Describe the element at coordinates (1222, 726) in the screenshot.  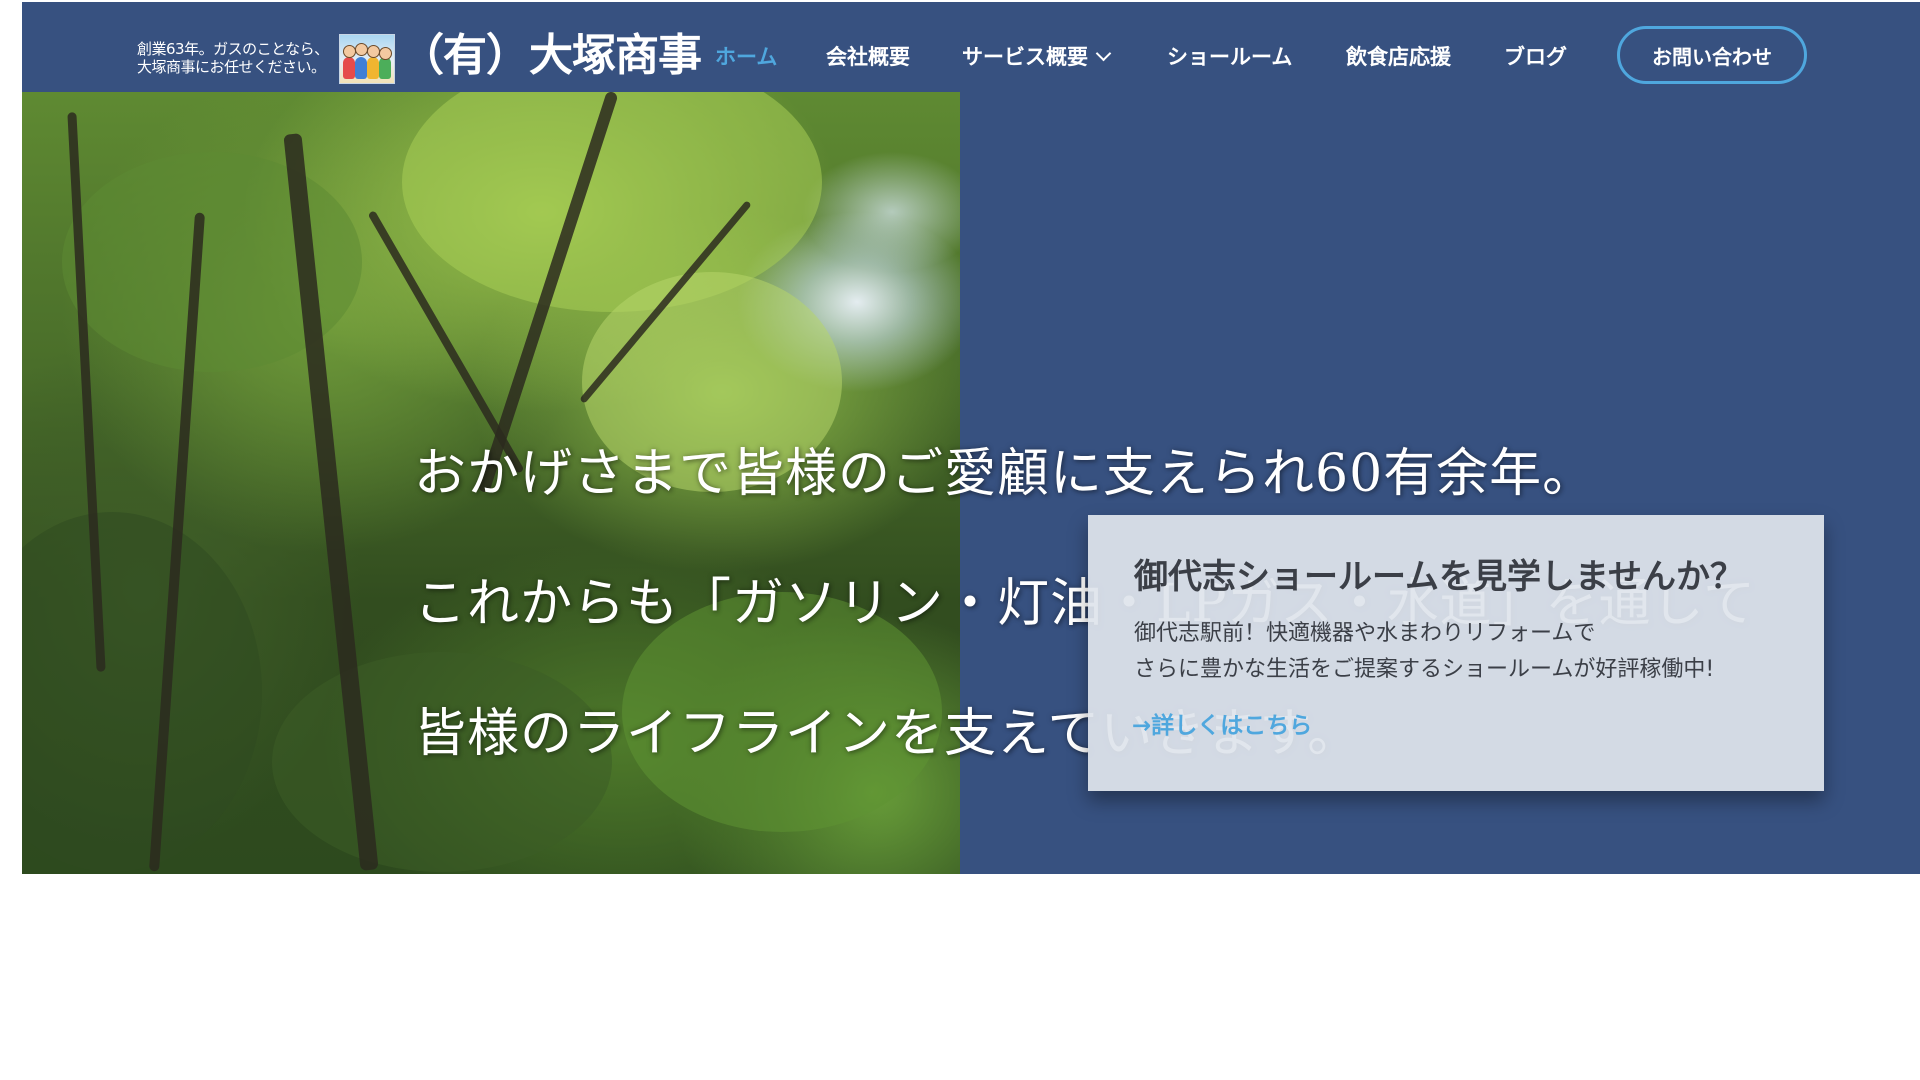
I see `card-details-link: →詳しくはこちら` at that location.